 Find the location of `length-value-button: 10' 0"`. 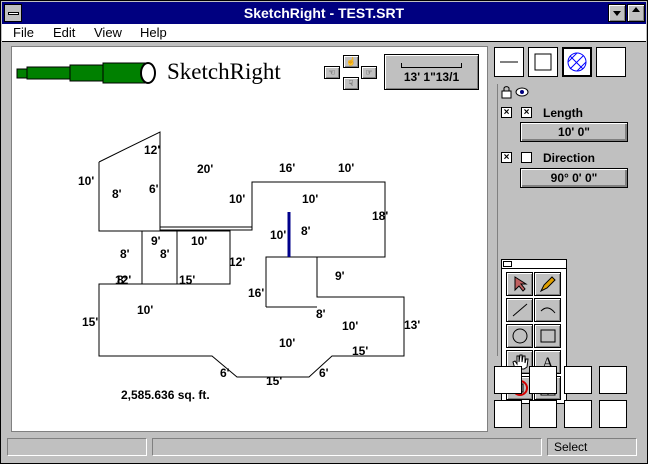

length-value-button: 10' 0" is located at coordinates (574, 132).